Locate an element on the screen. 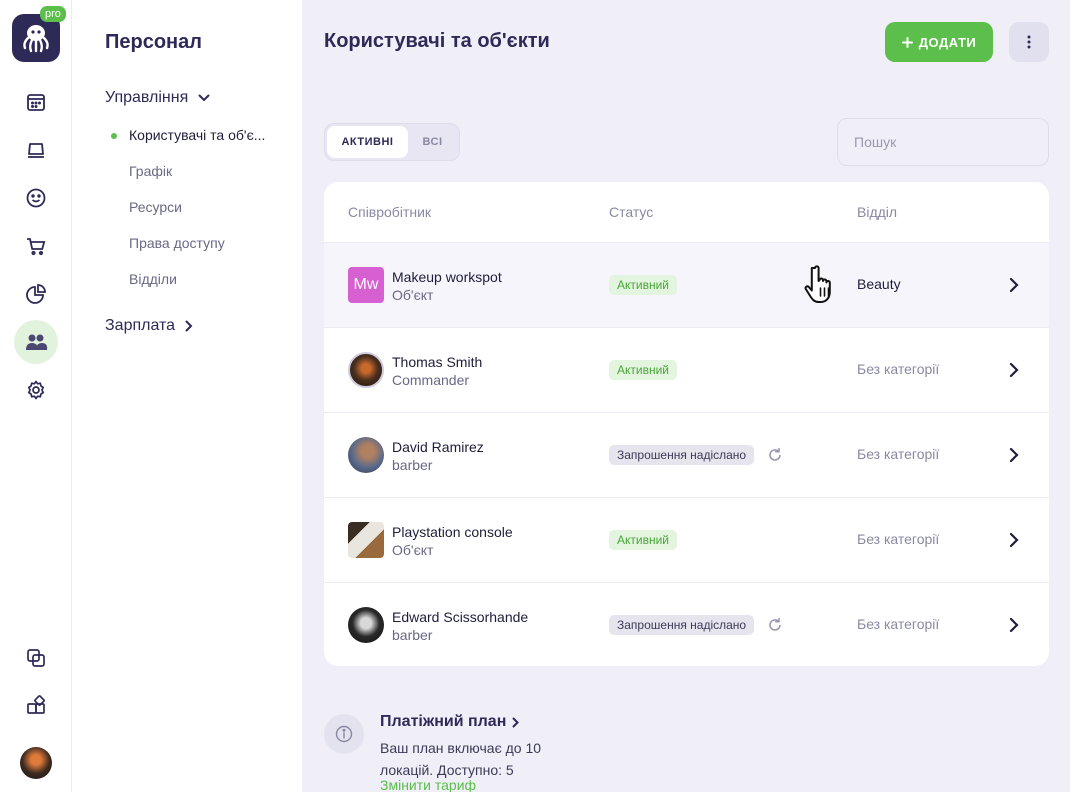 The image size is (1070, 792). kebab-menu-icon is located at coordinates (1029, 42).